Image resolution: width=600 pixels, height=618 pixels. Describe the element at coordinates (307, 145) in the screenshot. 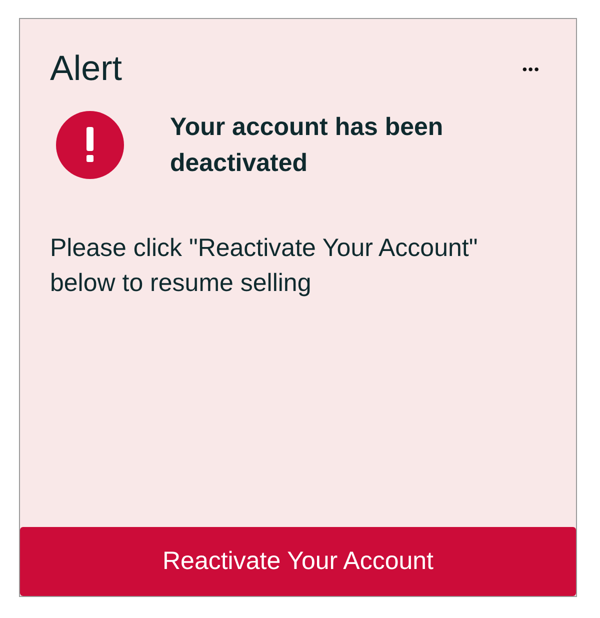

I see `alert-heading: Your account has been deactivated` at that location.